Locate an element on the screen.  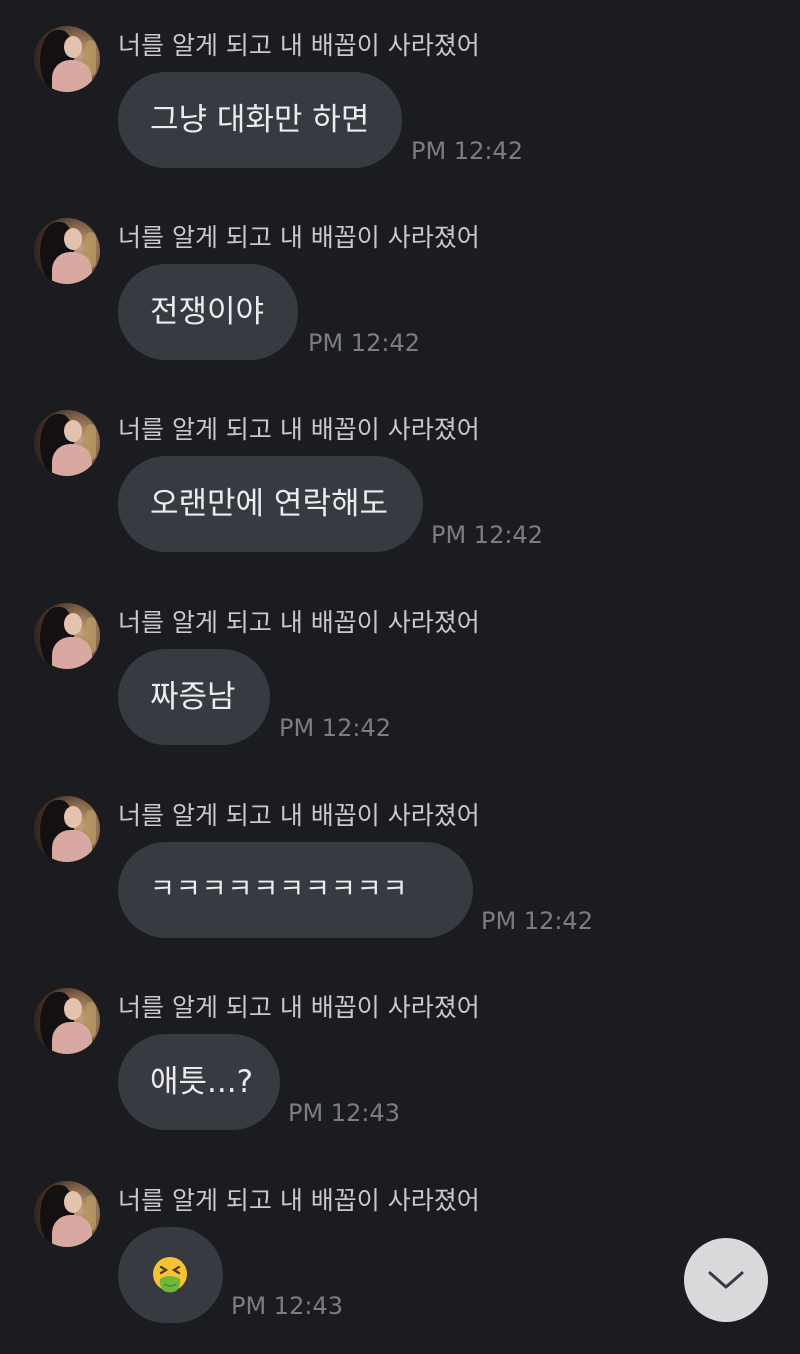
message-row: 너를 알게 되고 내 배꼽이 사라졌어 짜증남 PM 12:42 is located at coordinates (400, 678).